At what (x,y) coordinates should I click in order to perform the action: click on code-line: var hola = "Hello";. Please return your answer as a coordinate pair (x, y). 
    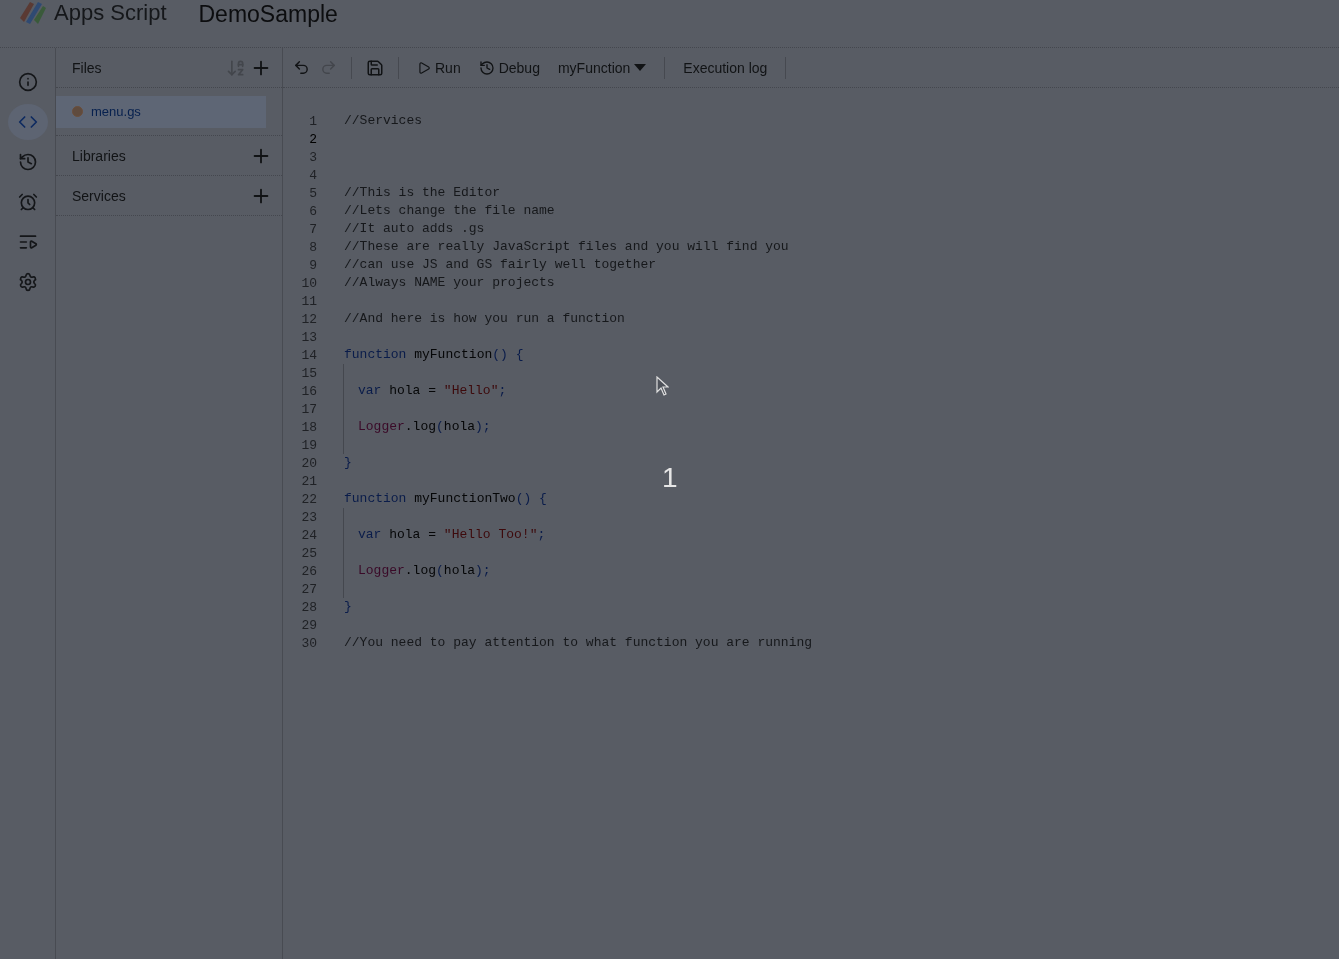
    Looking at the image, I should click on (425, 391).